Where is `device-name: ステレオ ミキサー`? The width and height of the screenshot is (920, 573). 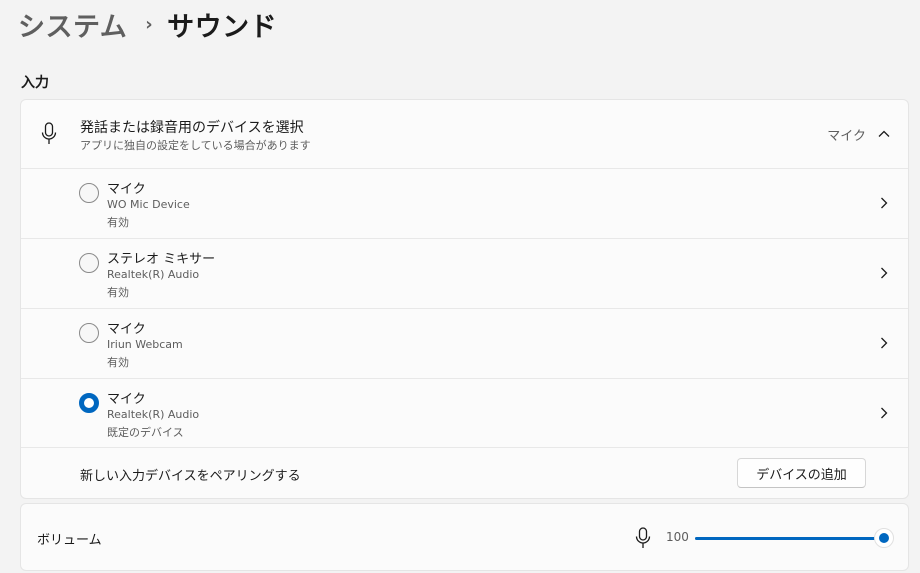
device-name: ステレオ ミキサー is located at coordinates (161, 259).